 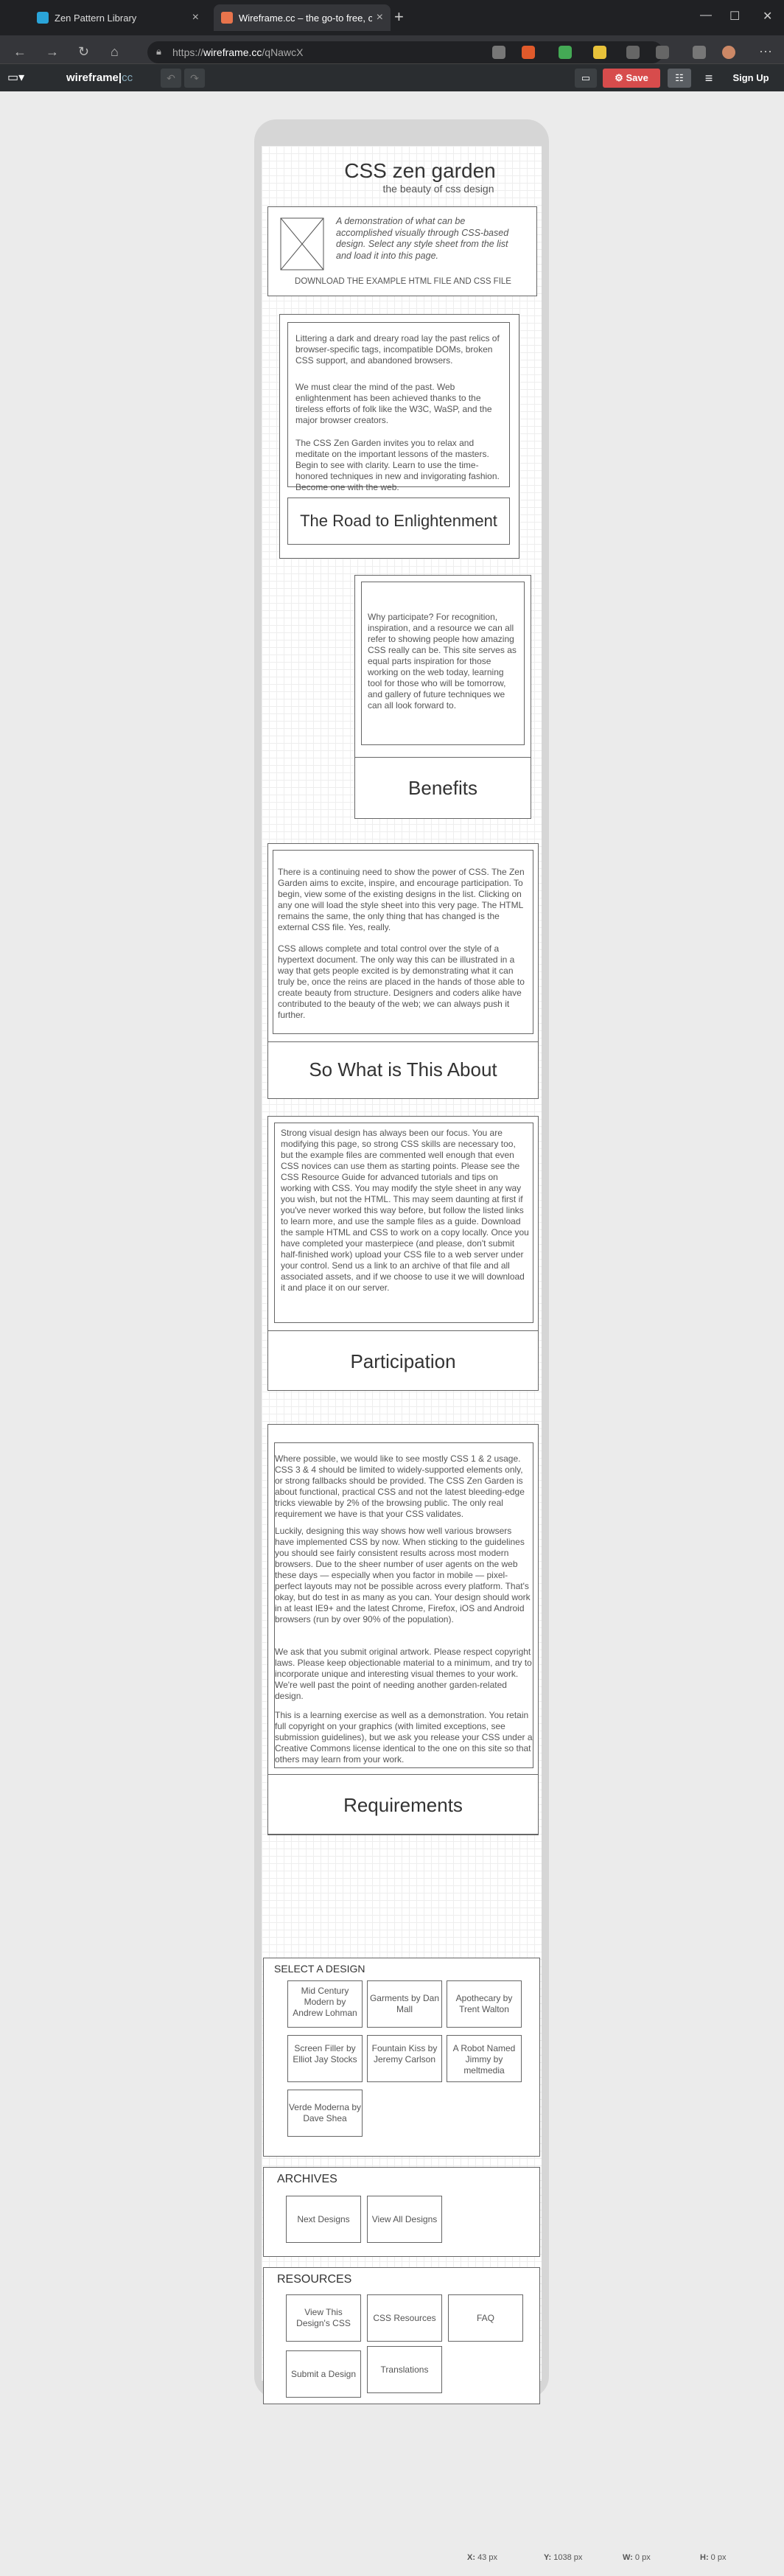 What do you see at coordinates (302, 243) in the screenshot?
I see `image-placeholder-icon` at bounding box center [302, 243].